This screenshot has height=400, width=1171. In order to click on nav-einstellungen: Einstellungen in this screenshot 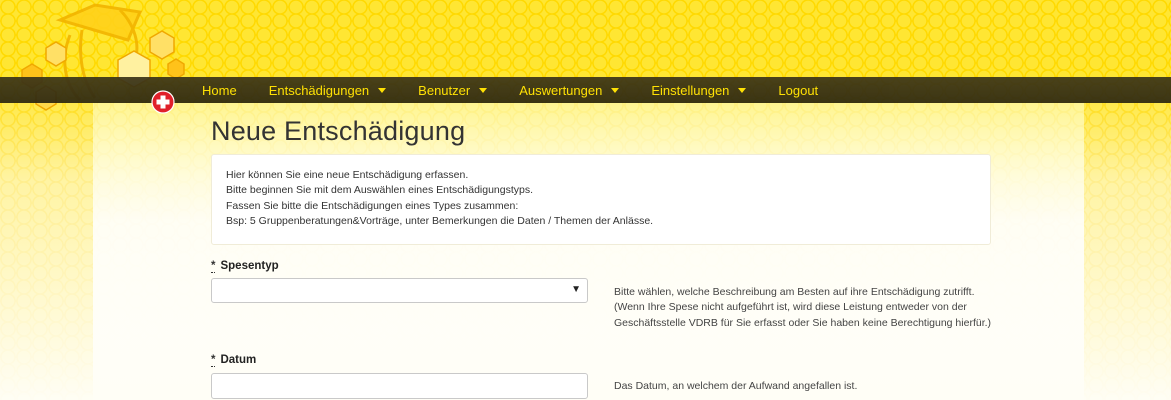, I will do `click(698, 90)`.